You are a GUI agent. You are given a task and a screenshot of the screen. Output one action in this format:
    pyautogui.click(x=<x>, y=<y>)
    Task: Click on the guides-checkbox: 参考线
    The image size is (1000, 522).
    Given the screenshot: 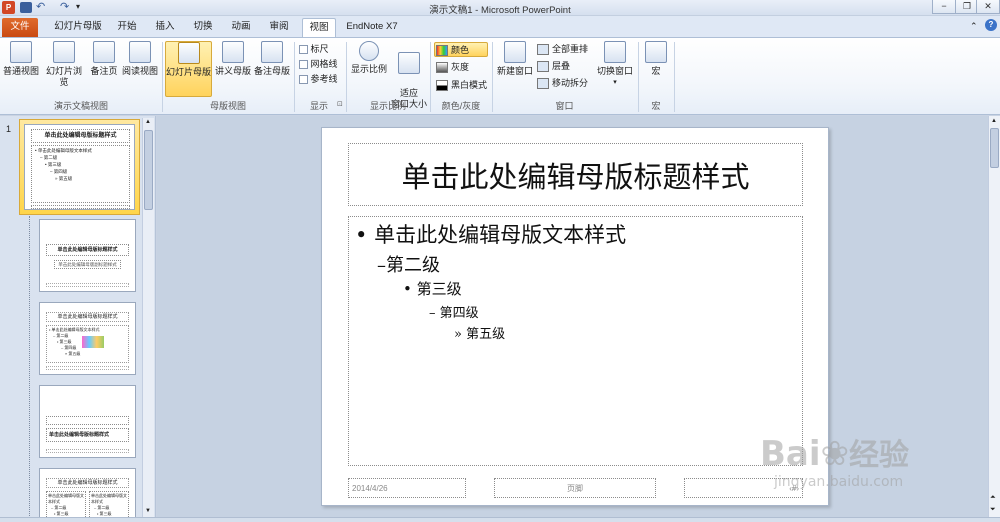 What is the action you would take?
    pyautogui.click(x=324, y=79)
    